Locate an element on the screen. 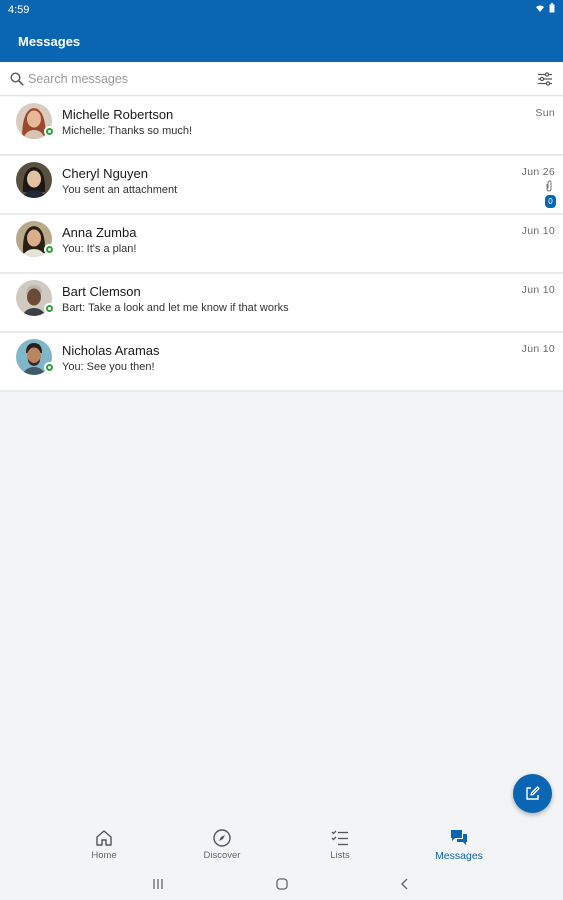 The image size is (563, 900). home-button-icon is located at coordinates (282, 884).